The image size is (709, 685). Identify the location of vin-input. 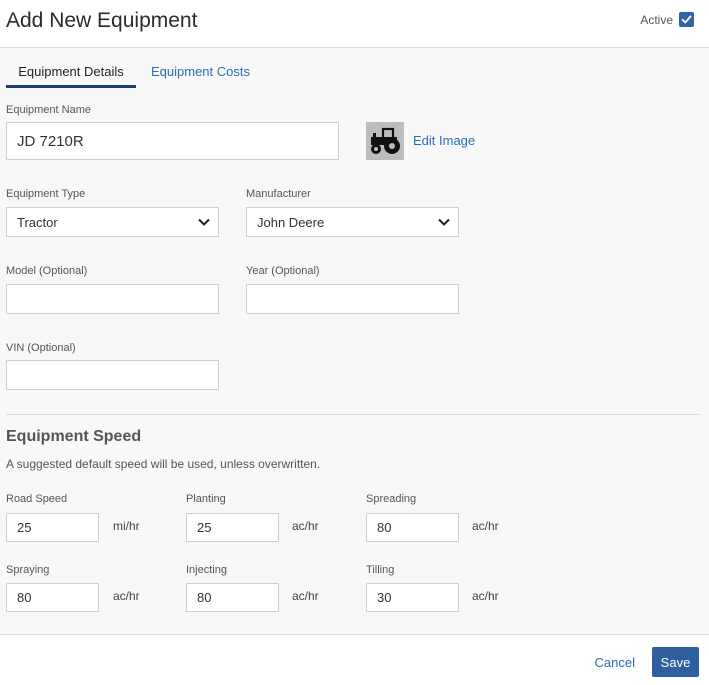
(112, 375).